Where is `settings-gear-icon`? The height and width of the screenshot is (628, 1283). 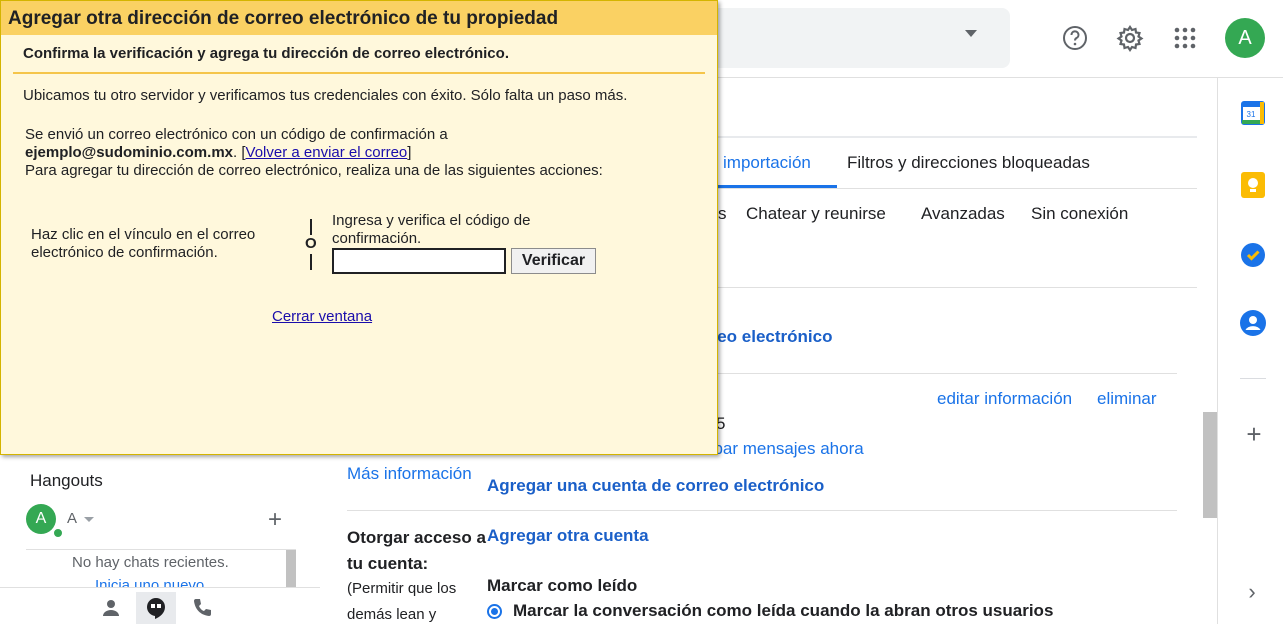 settings-gear-icon is located at coordinates (1130, 38).